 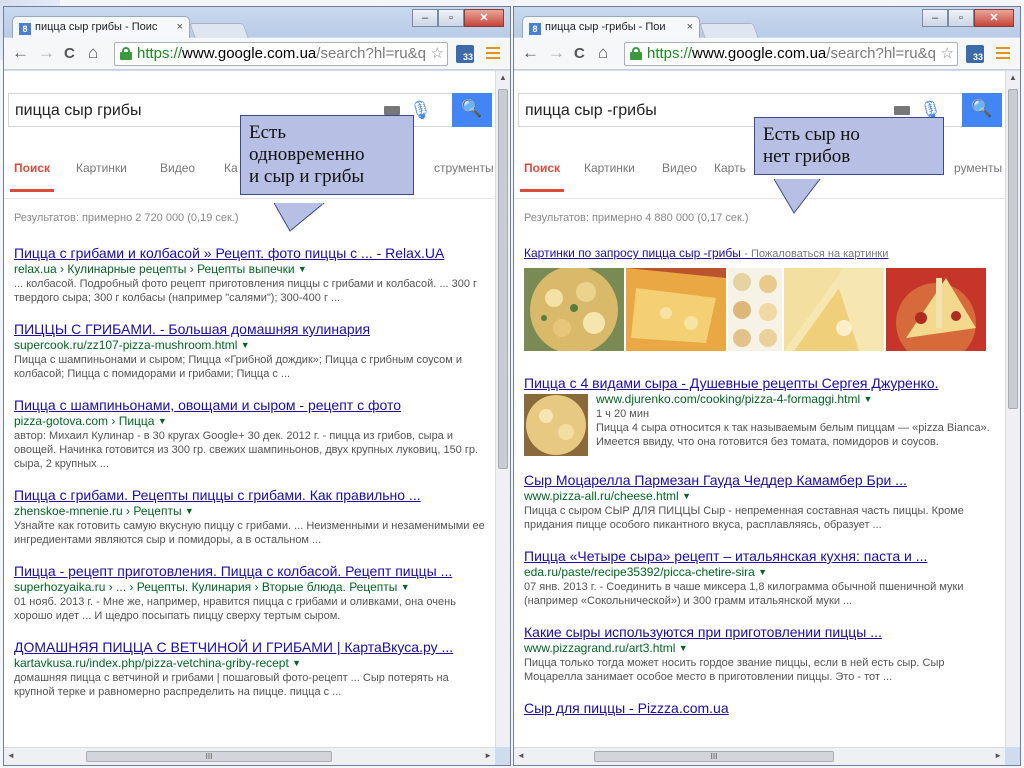 What do you see at coordinates (556, 425) in the screenshot?
I see `result-thumbnail` at bounding box center [556, 425].